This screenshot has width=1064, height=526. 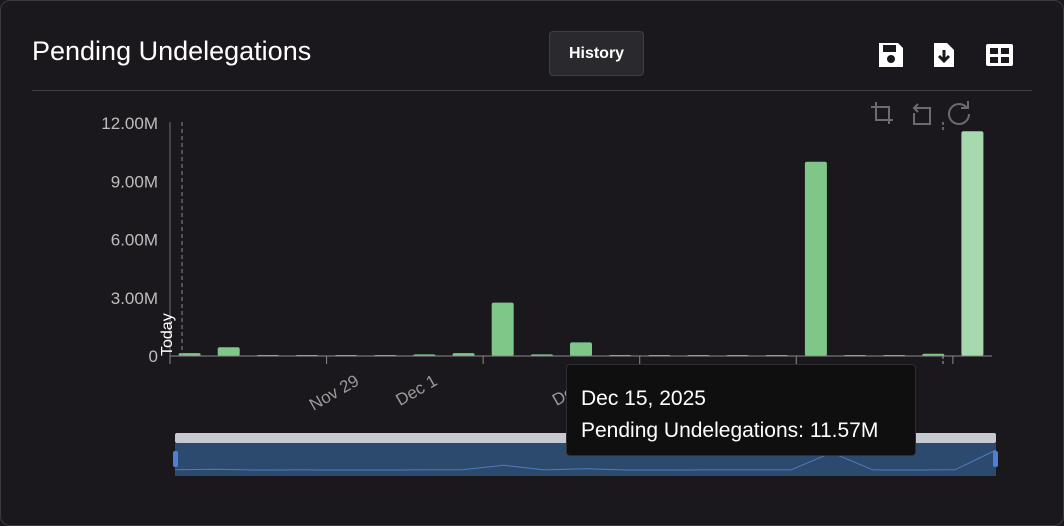 What do you see at coordinates (175, 459) in the screenshot?
I see `slider-handle-left` at bounding box center [175, 459].